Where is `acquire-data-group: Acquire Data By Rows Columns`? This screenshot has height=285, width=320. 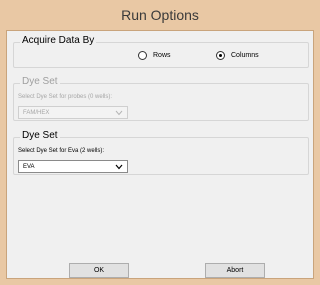 acquire-data-group: Acquire Data By Rows Columns is located at coordinates (161, 51).